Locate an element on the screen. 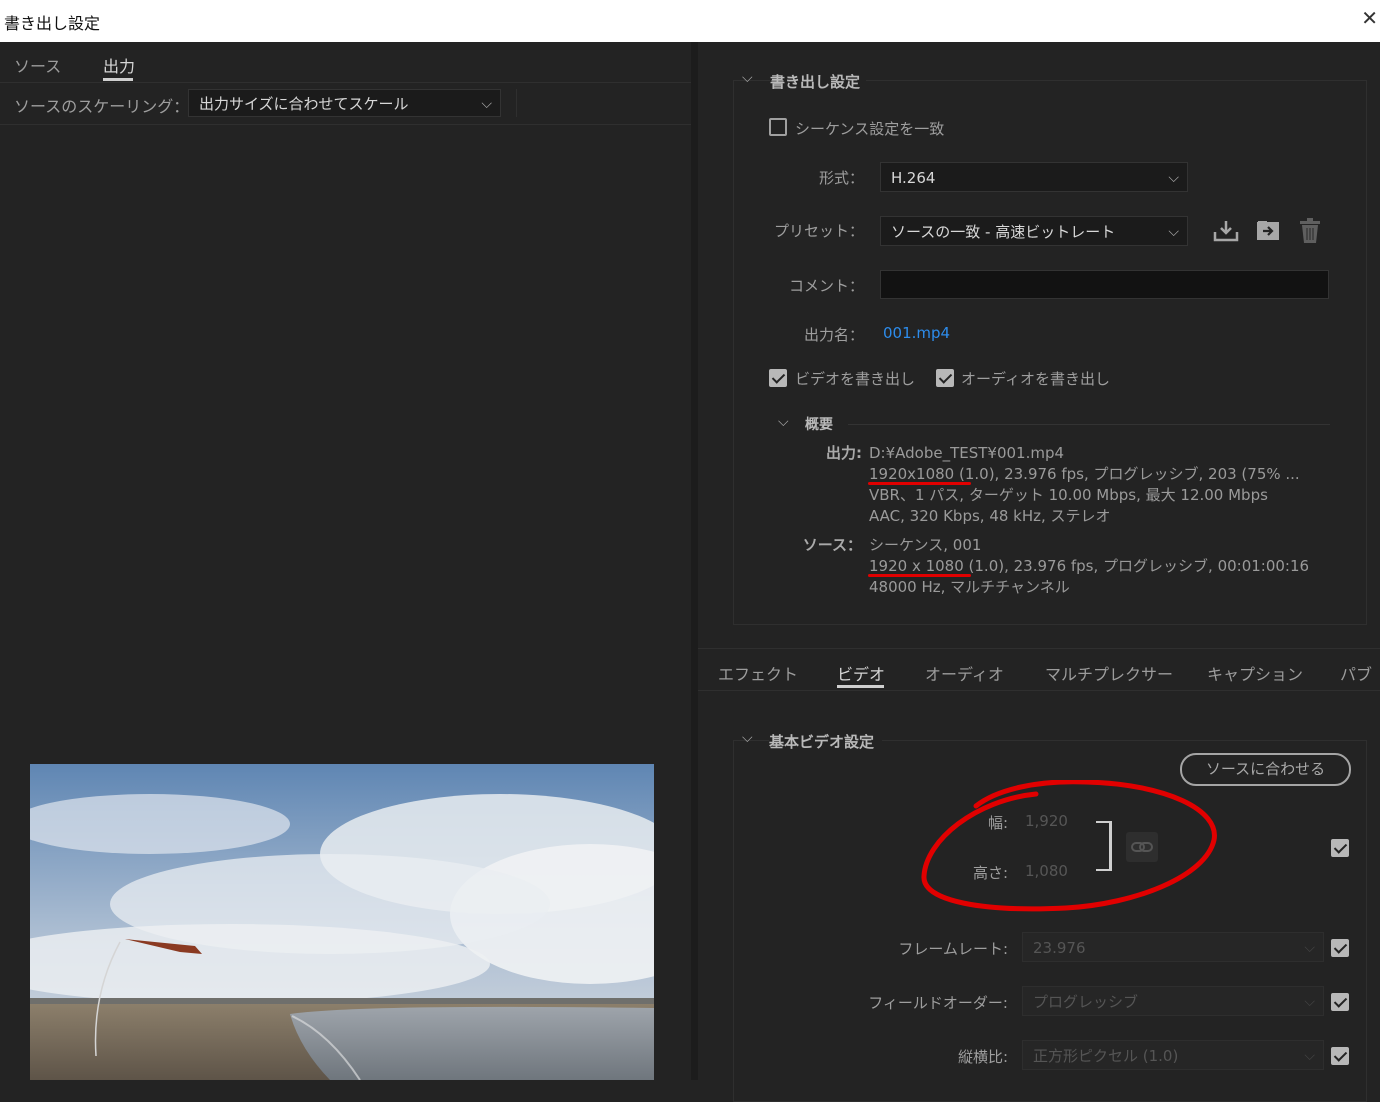  title-bar: 書き出し設定 ✕ is located at coordinates (690, 21).